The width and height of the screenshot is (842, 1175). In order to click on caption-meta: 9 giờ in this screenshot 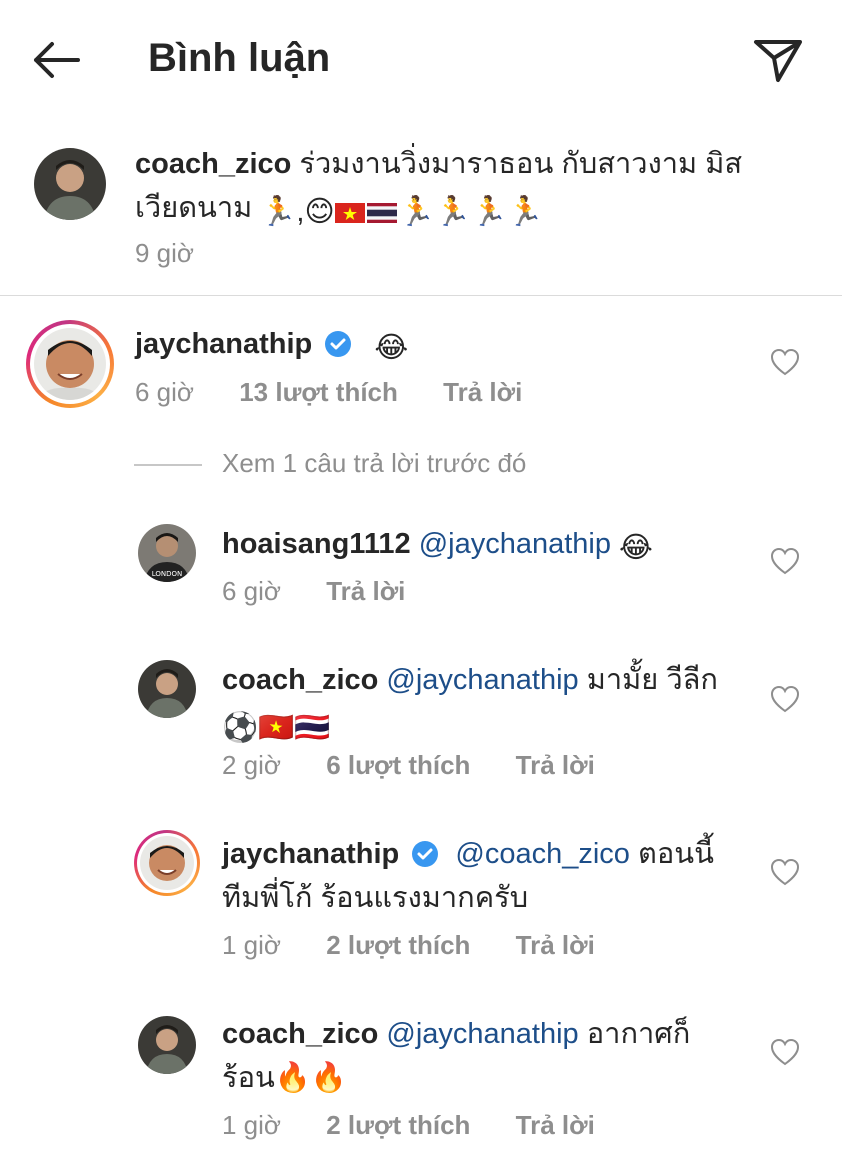, I will do `click(183, 253)`.